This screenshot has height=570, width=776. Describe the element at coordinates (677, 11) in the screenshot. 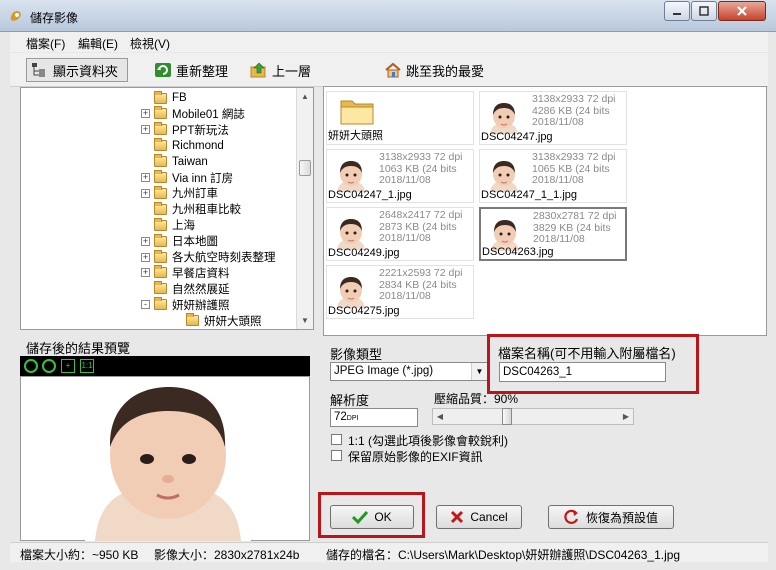

I see `minimize-button` at that location.